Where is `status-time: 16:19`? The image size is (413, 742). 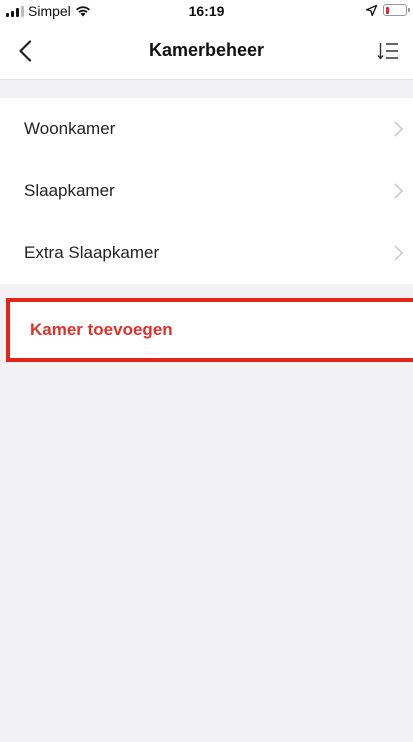
status-time: 16:19 is located at coordinates (206, 11).